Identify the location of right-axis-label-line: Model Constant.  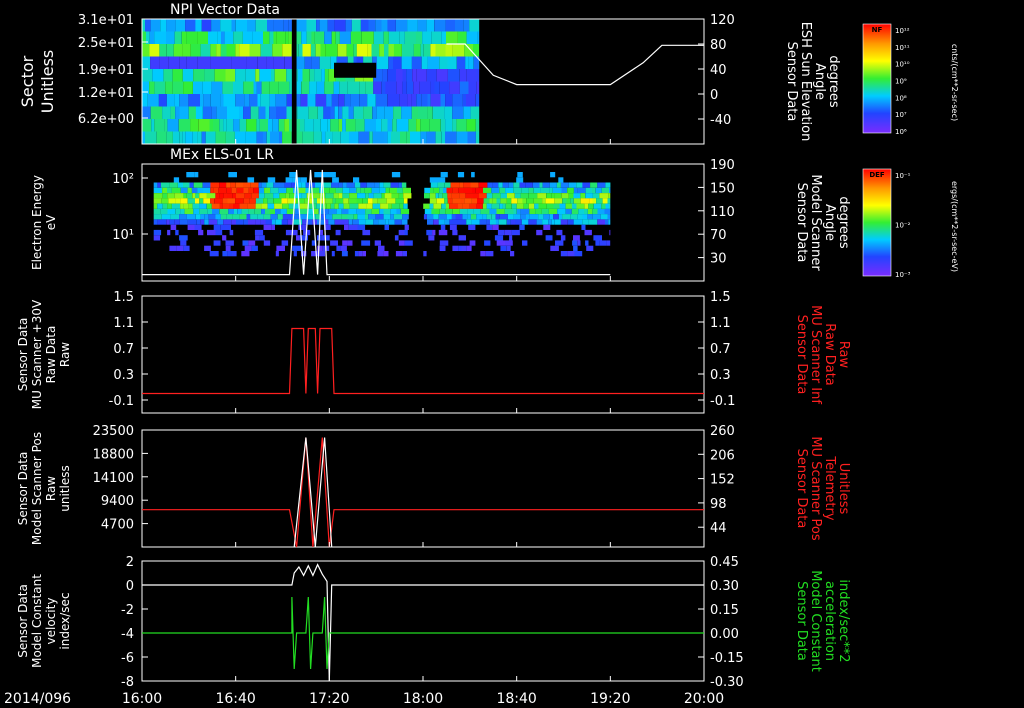
(815, 621).